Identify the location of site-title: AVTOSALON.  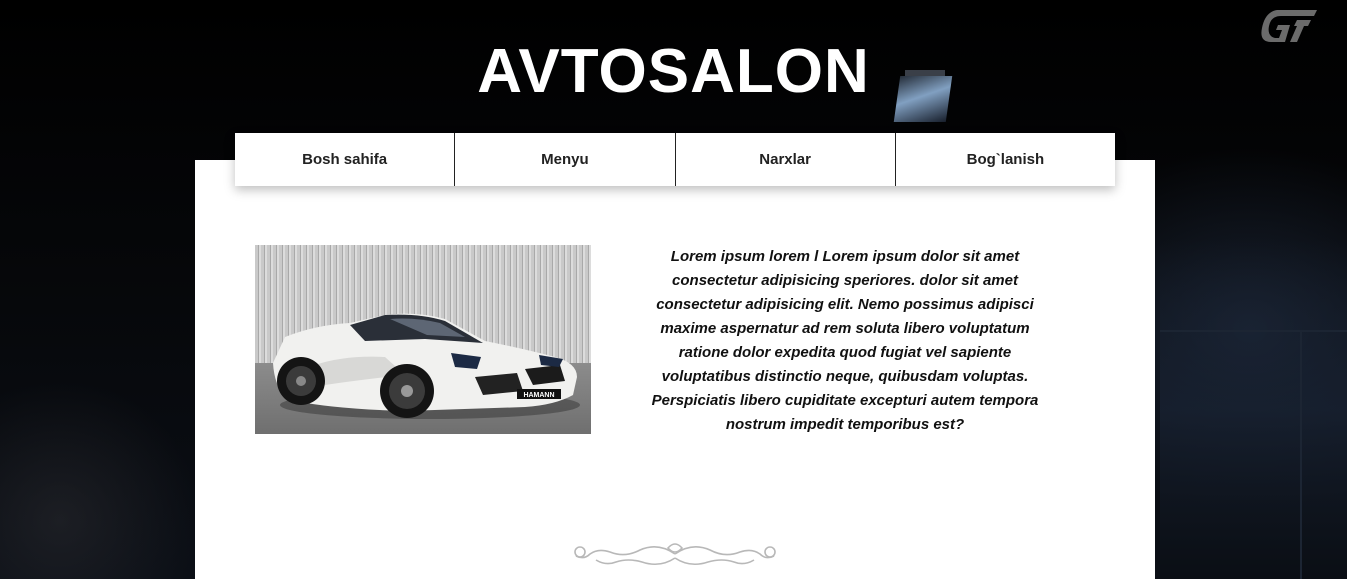
(673, 71).